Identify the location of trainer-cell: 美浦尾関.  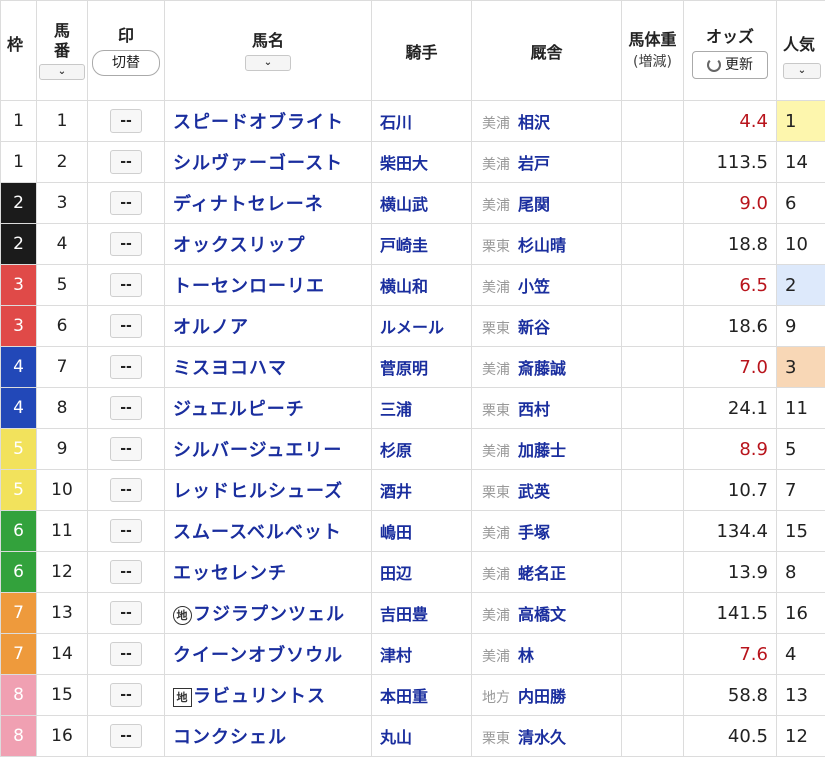
(547, 203).